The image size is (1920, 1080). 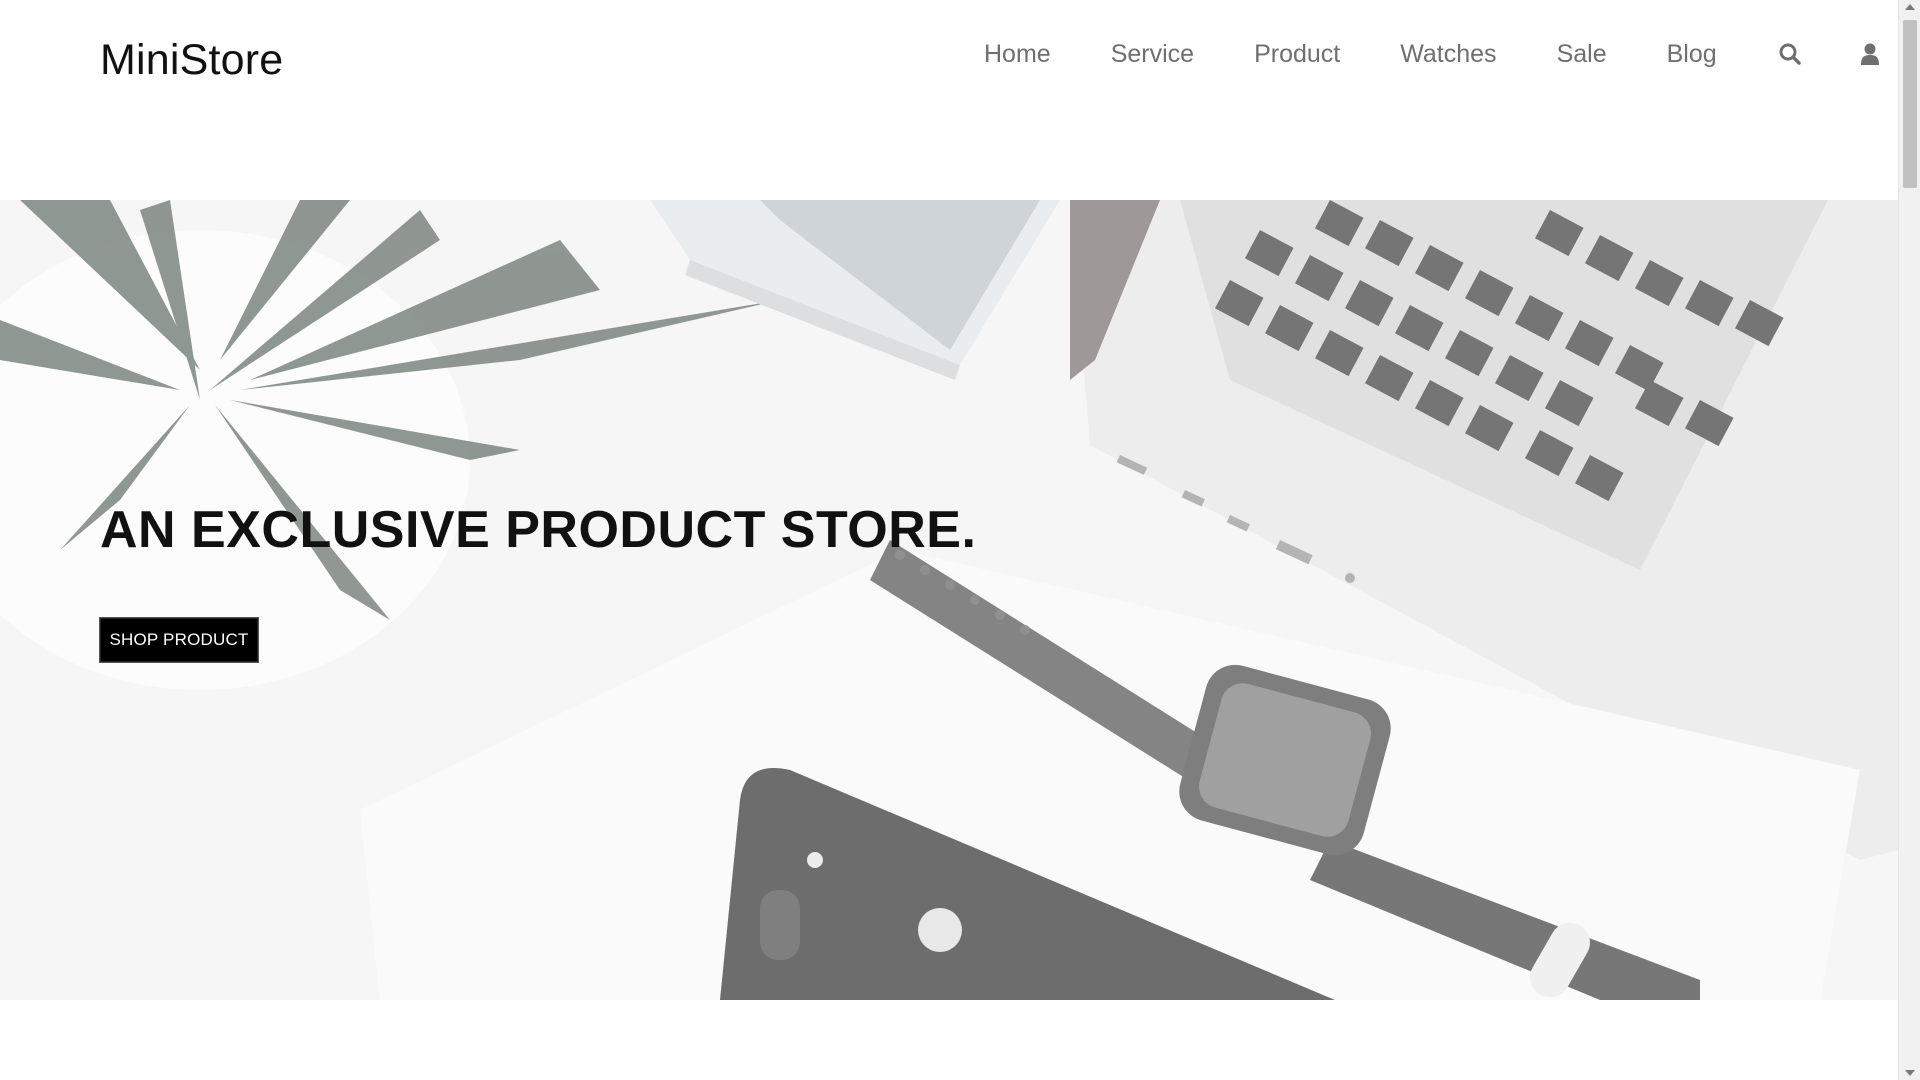 I want to click on nav-sale: Sale, so click(x=1582, y=54).